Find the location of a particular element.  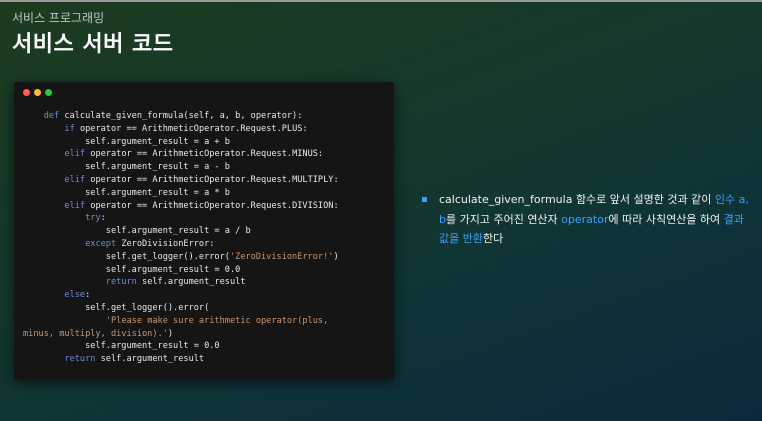

code-keyword: def is located at coordinates (51, 116).